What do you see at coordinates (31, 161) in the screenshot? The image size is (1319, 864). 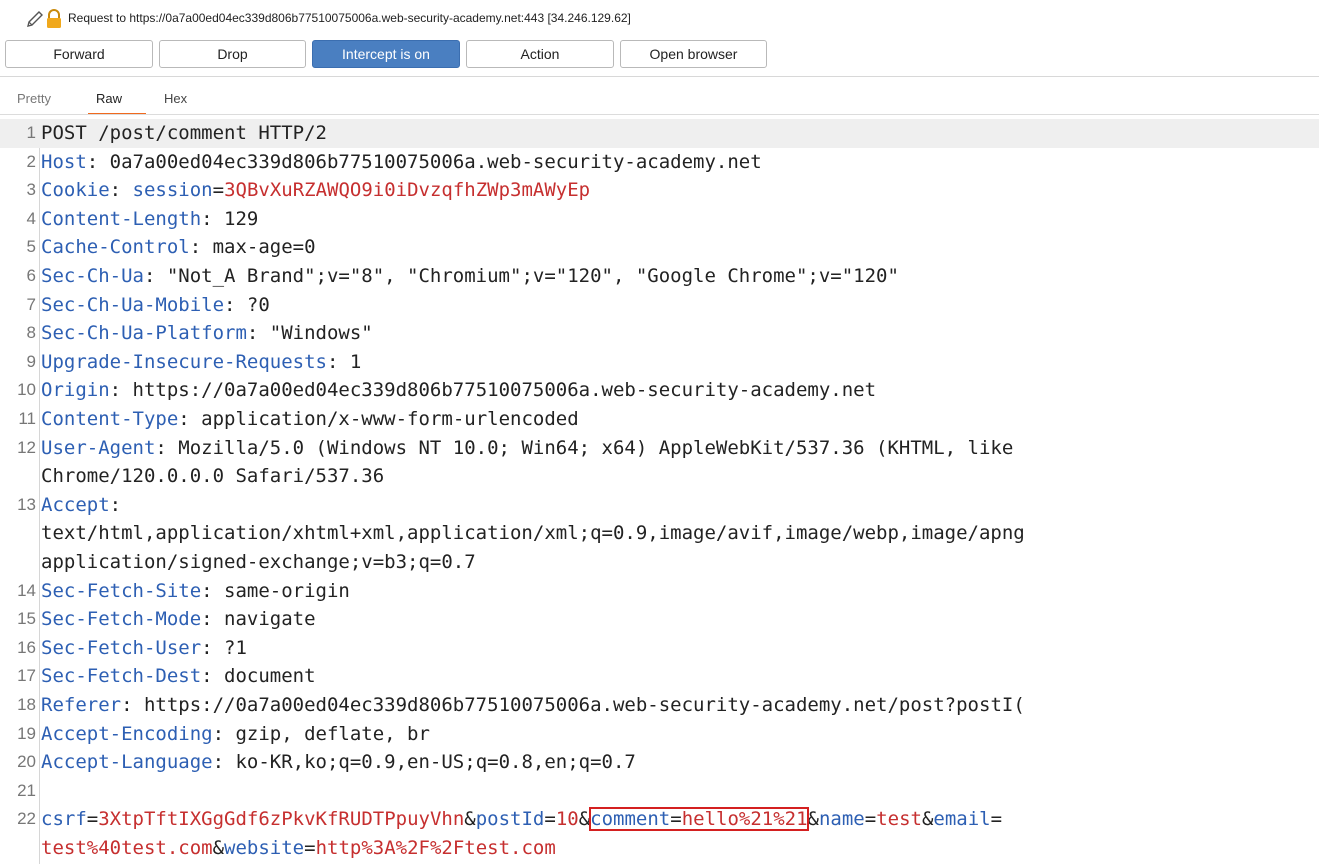 I see `line-number: 2` at bounding box center [31, 161].